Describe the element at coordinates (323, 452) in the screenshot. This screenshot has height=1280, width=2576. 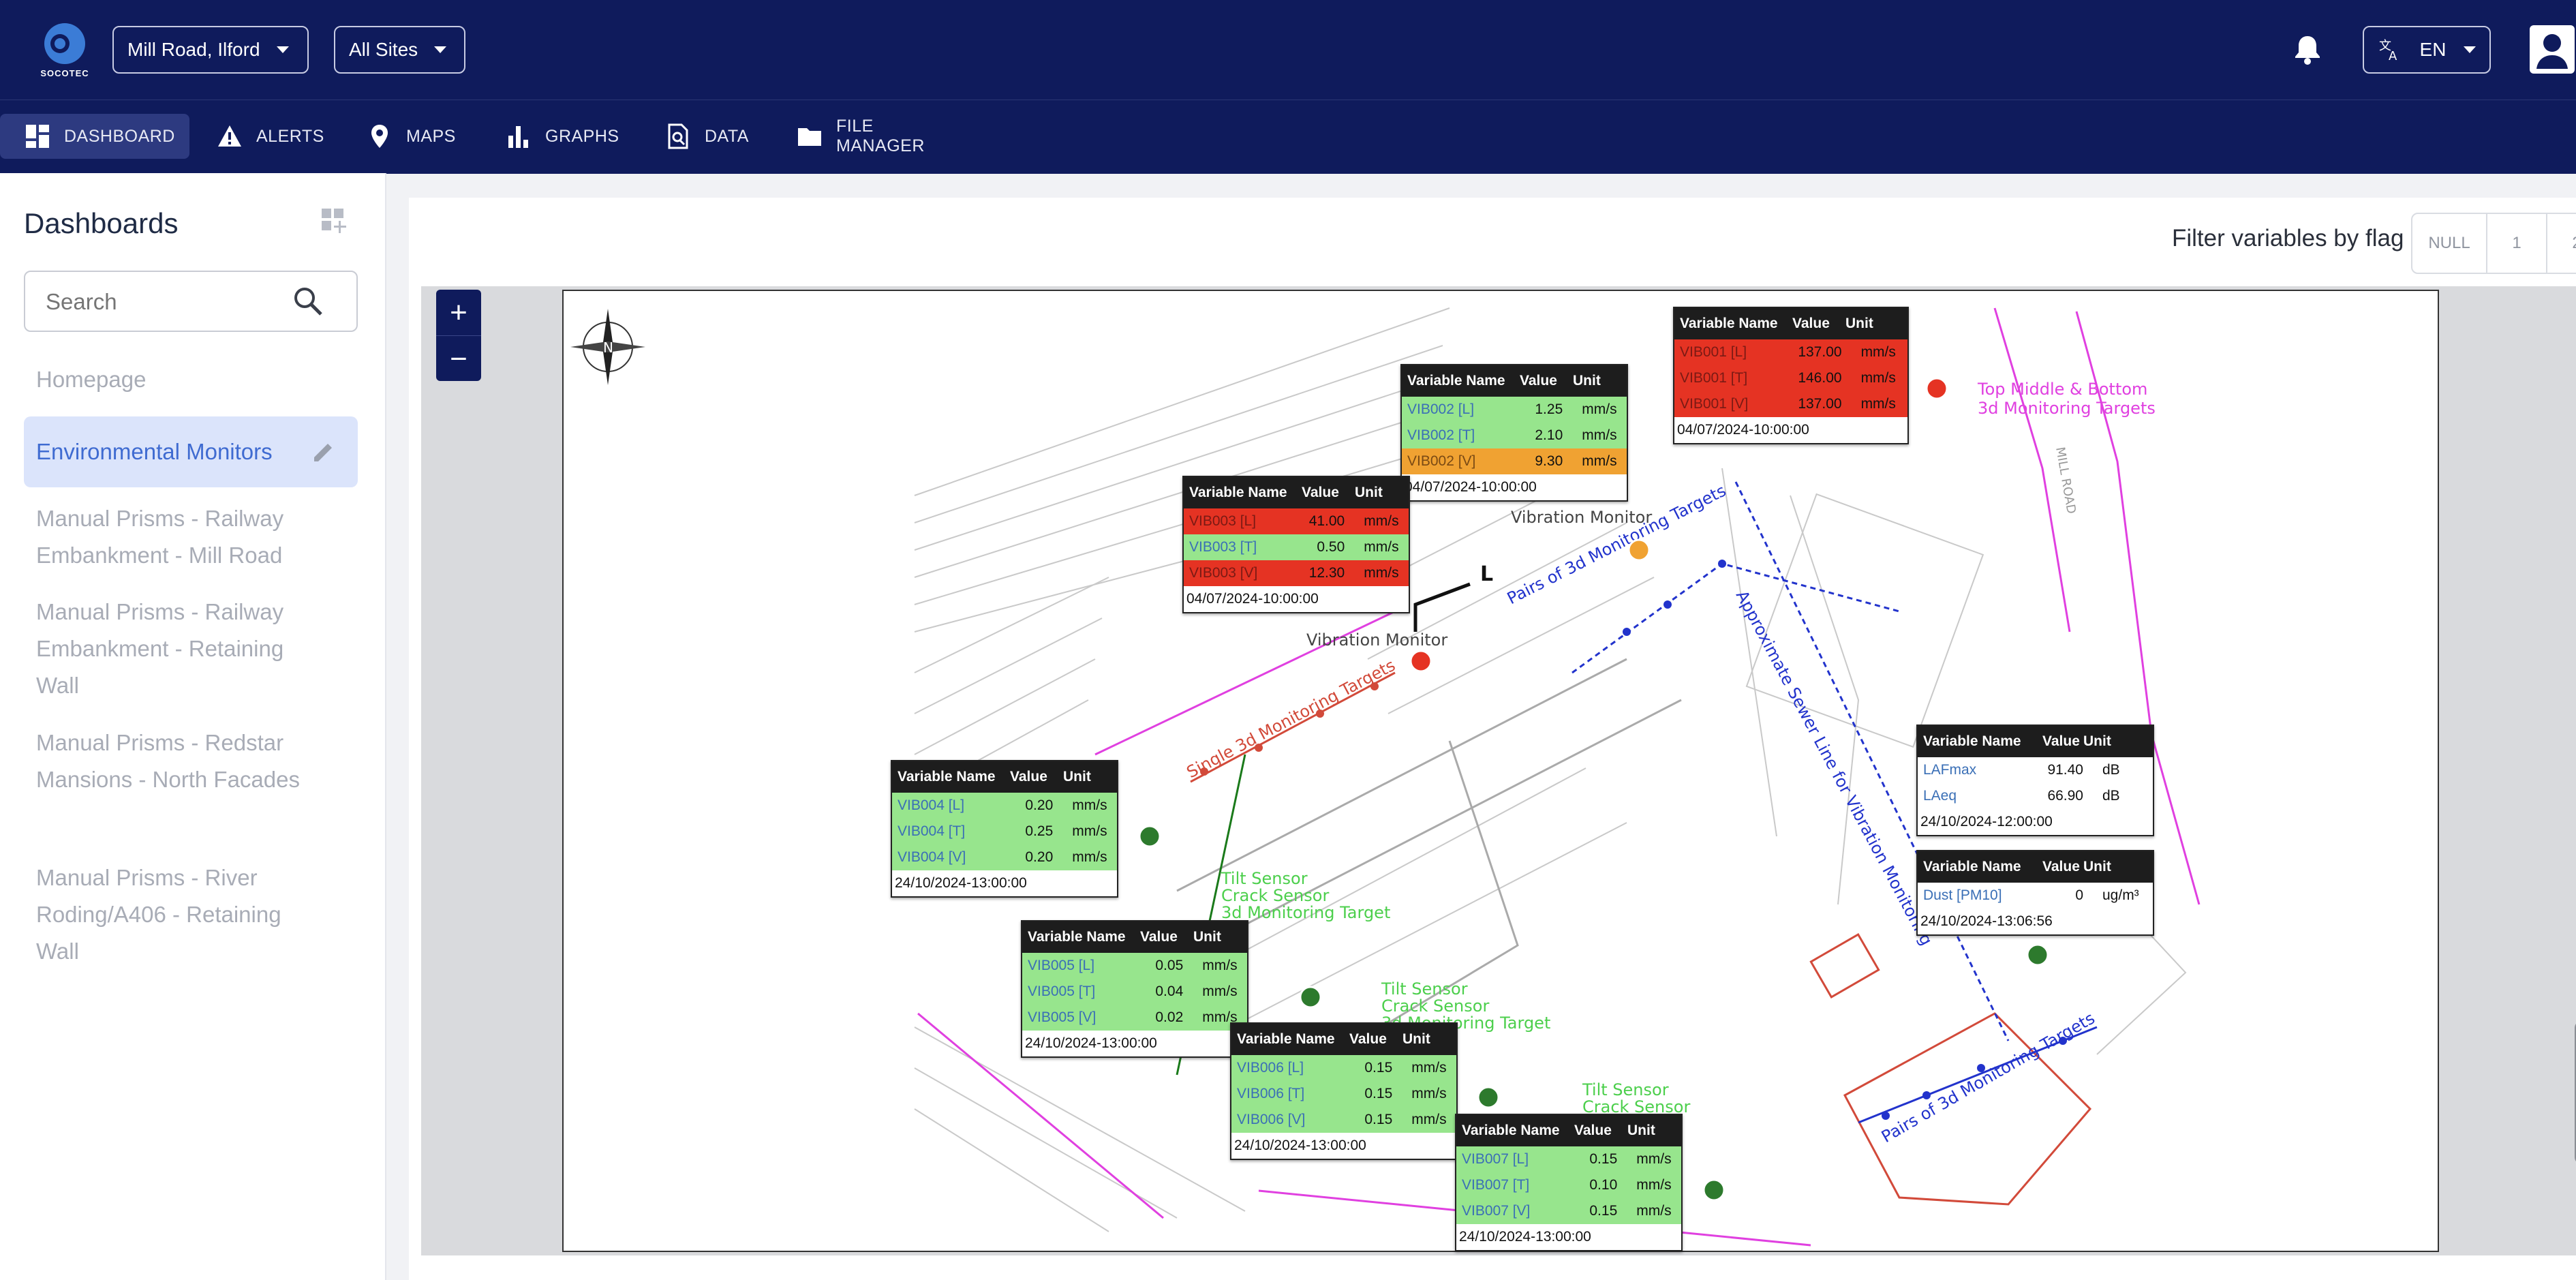
I see `pencil-icon` at that location.